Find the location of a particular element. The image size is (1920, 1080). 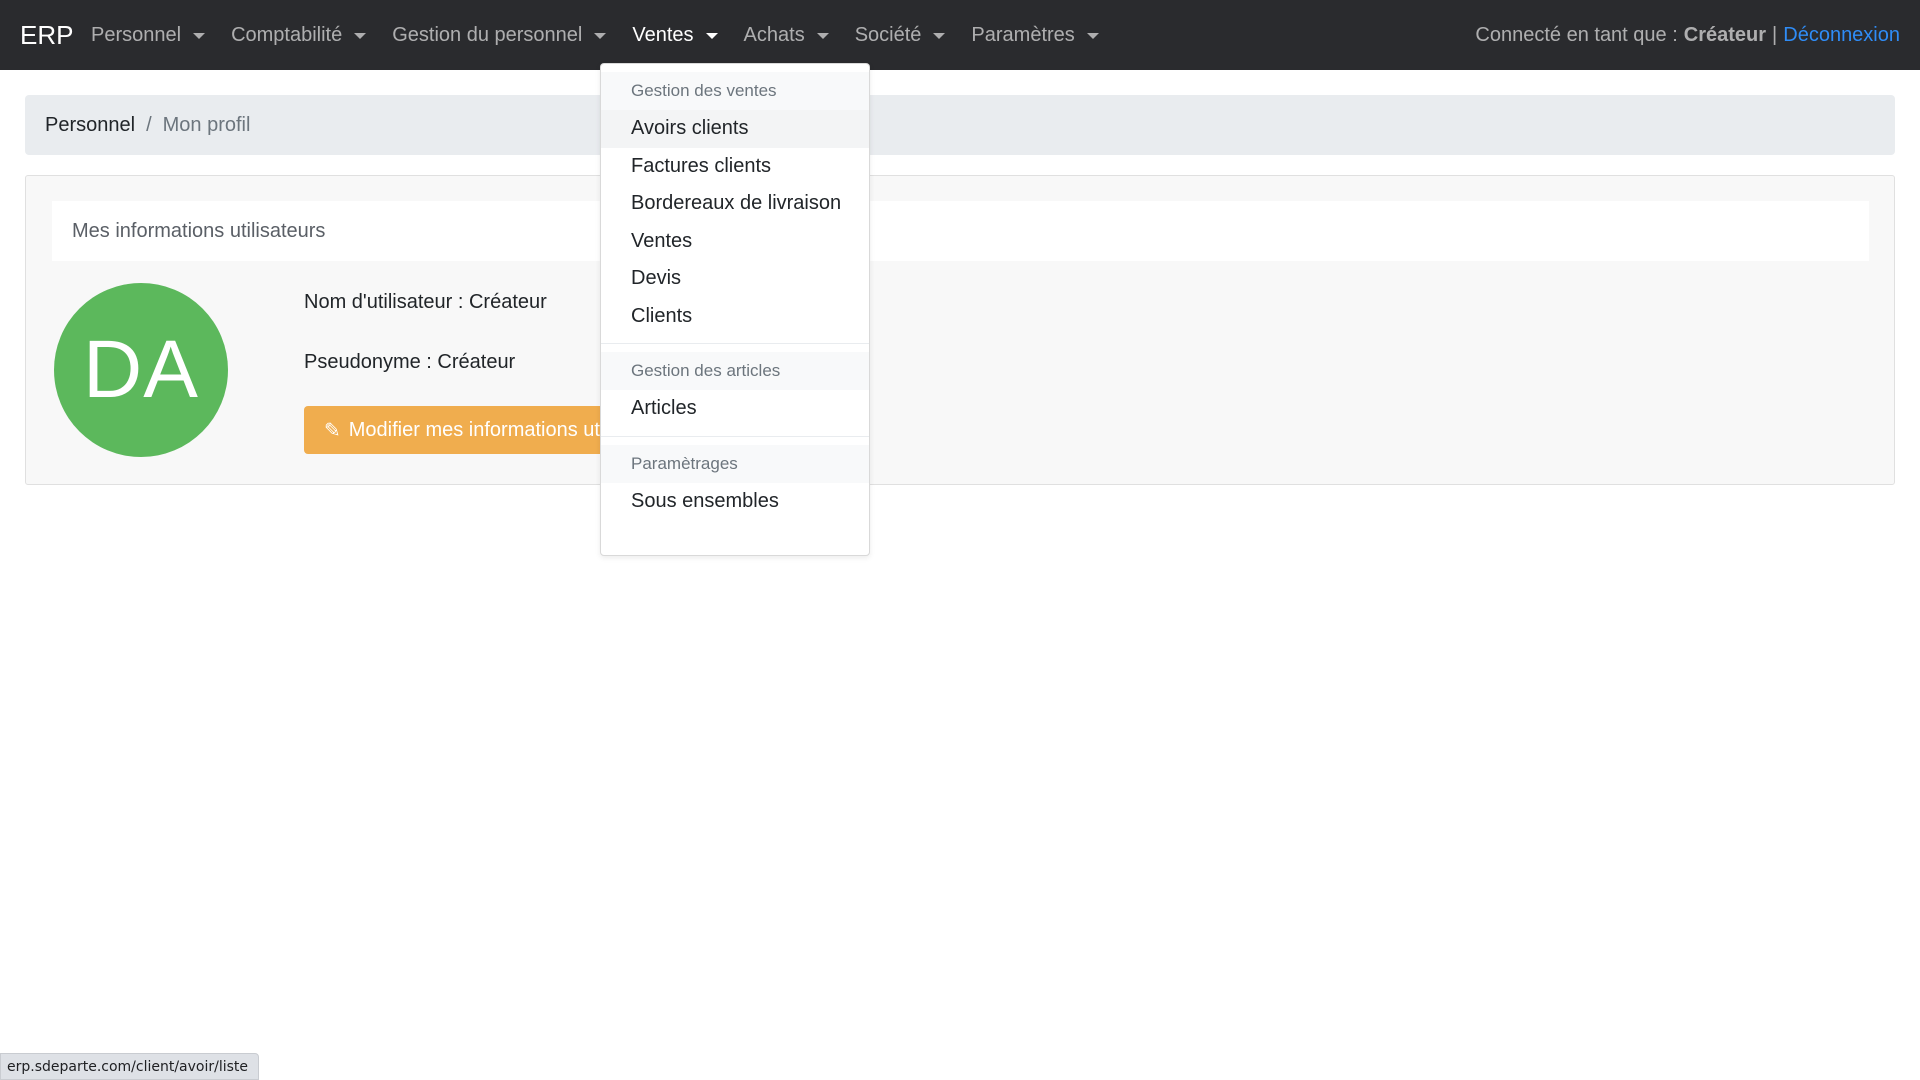

nav-item-achats: Achats is located at coordinates (786, 35).